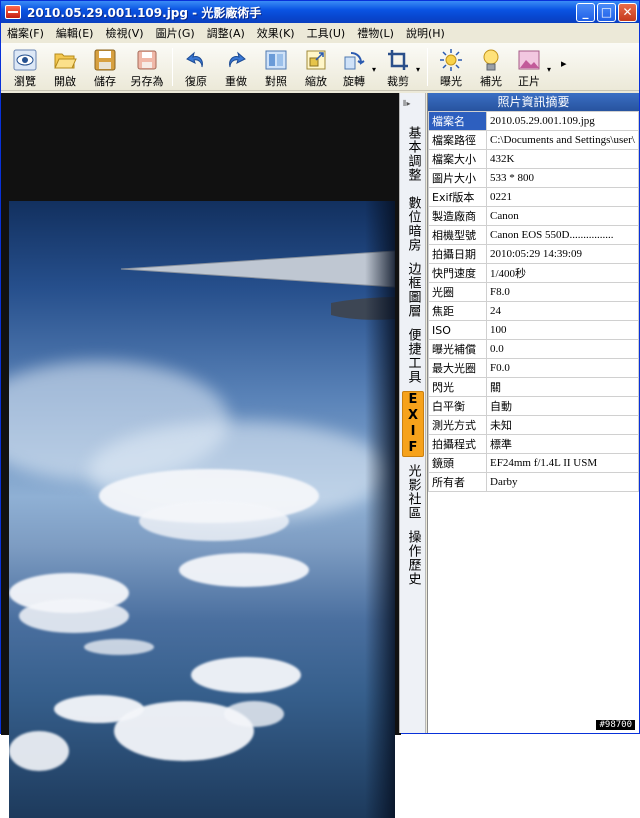 This screenshot has width=640, height=818. Describe the element at coordinates (236, 67) in the screenshot. I see `redo-button: 重做` at that location.